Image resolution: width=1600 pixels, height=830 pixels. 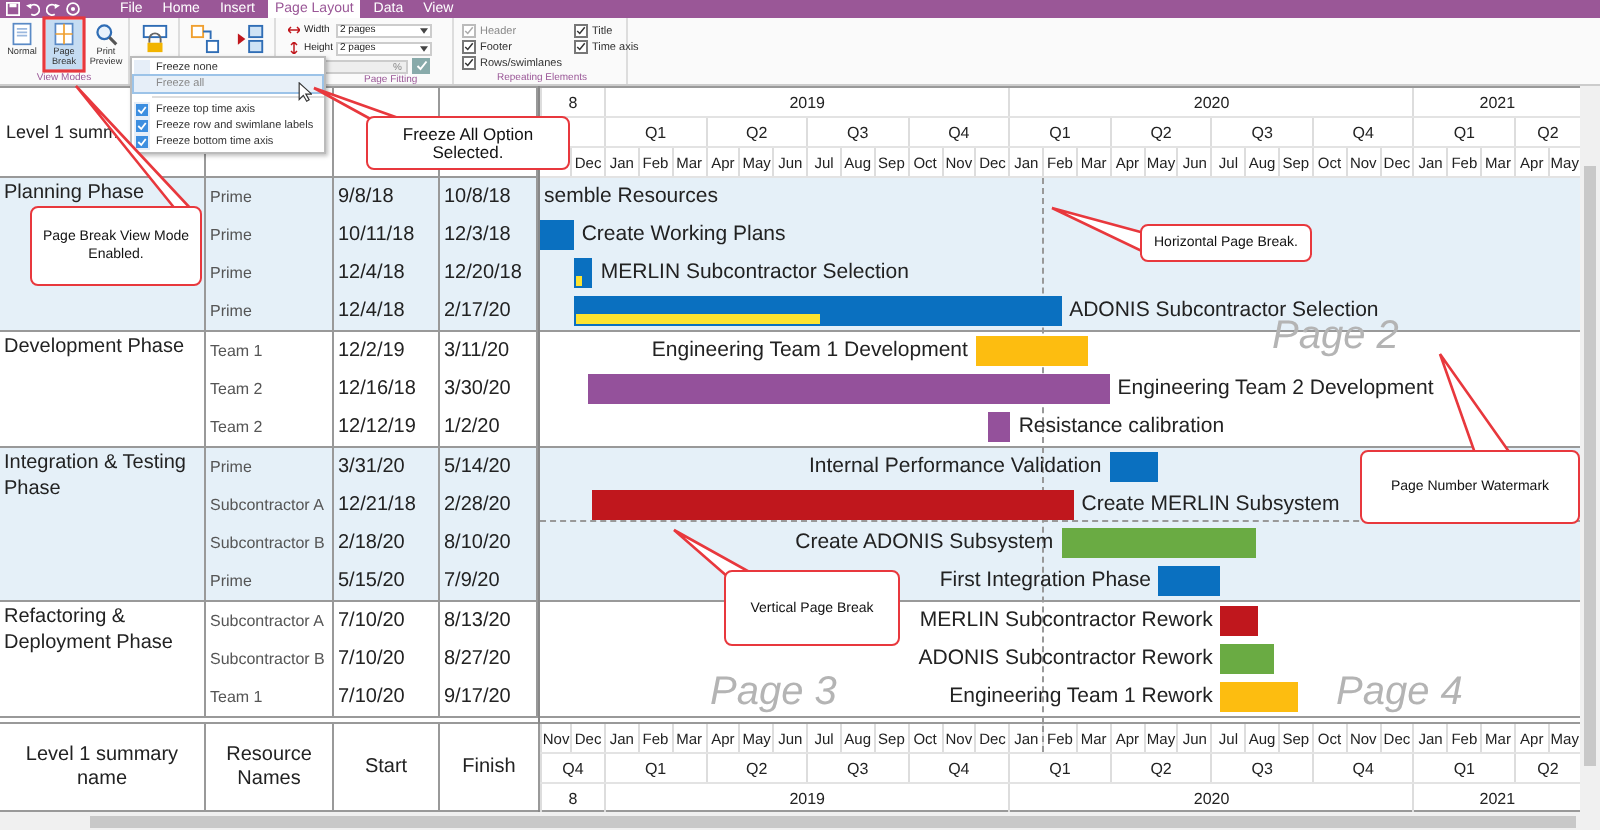 I want to click on column-header: Start, so click(x=387, y=767).